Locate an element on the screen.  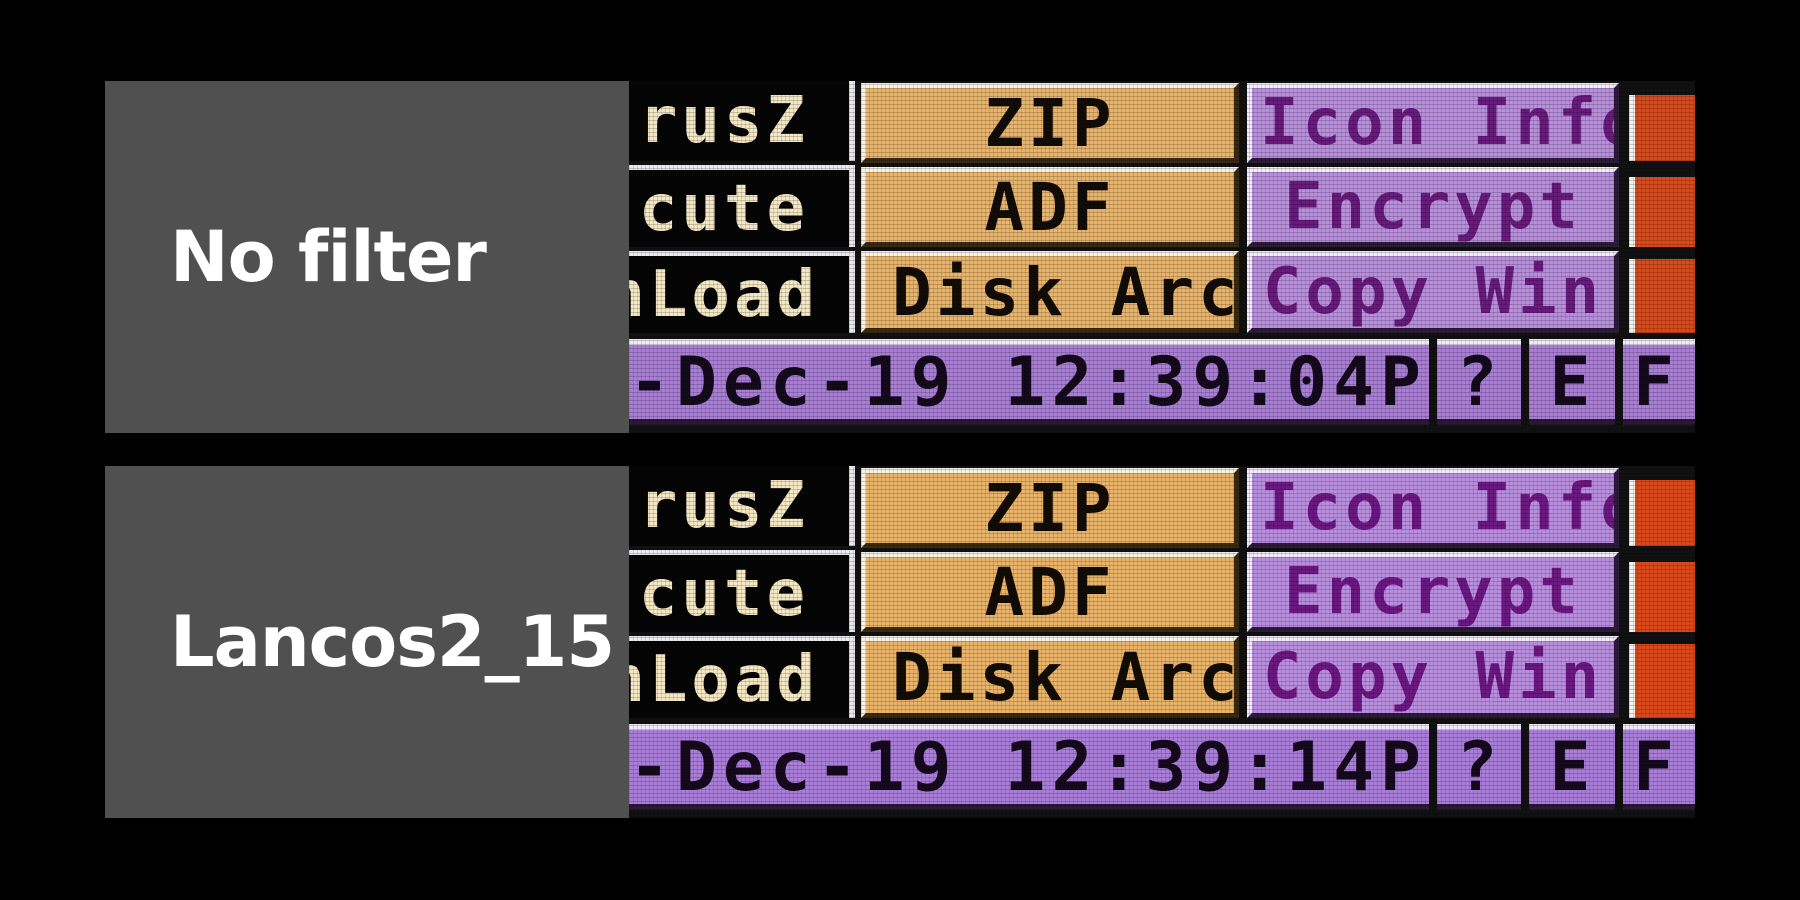
date-time-display: -Dec-19 12:39:04P is located at coordinates (1029, 382).